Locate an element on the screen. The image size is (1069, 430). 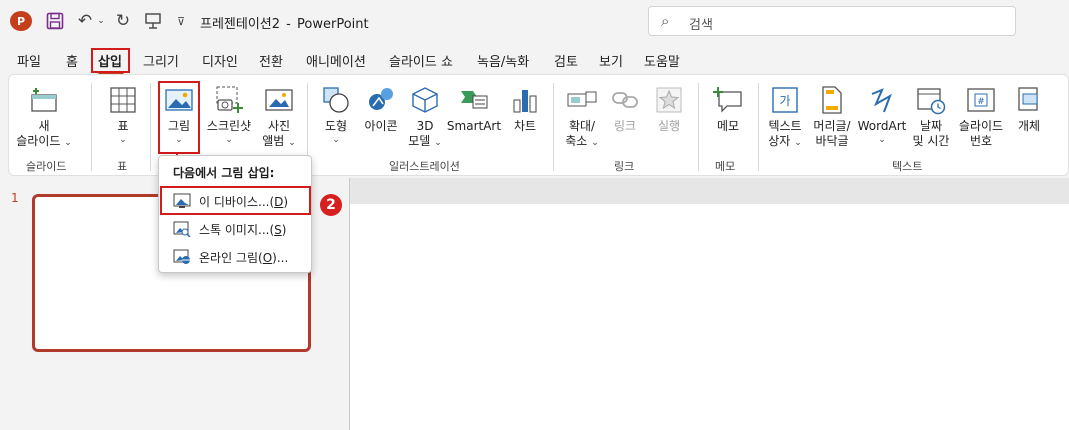
stock-images-icon is located at coordinates (182, 229).